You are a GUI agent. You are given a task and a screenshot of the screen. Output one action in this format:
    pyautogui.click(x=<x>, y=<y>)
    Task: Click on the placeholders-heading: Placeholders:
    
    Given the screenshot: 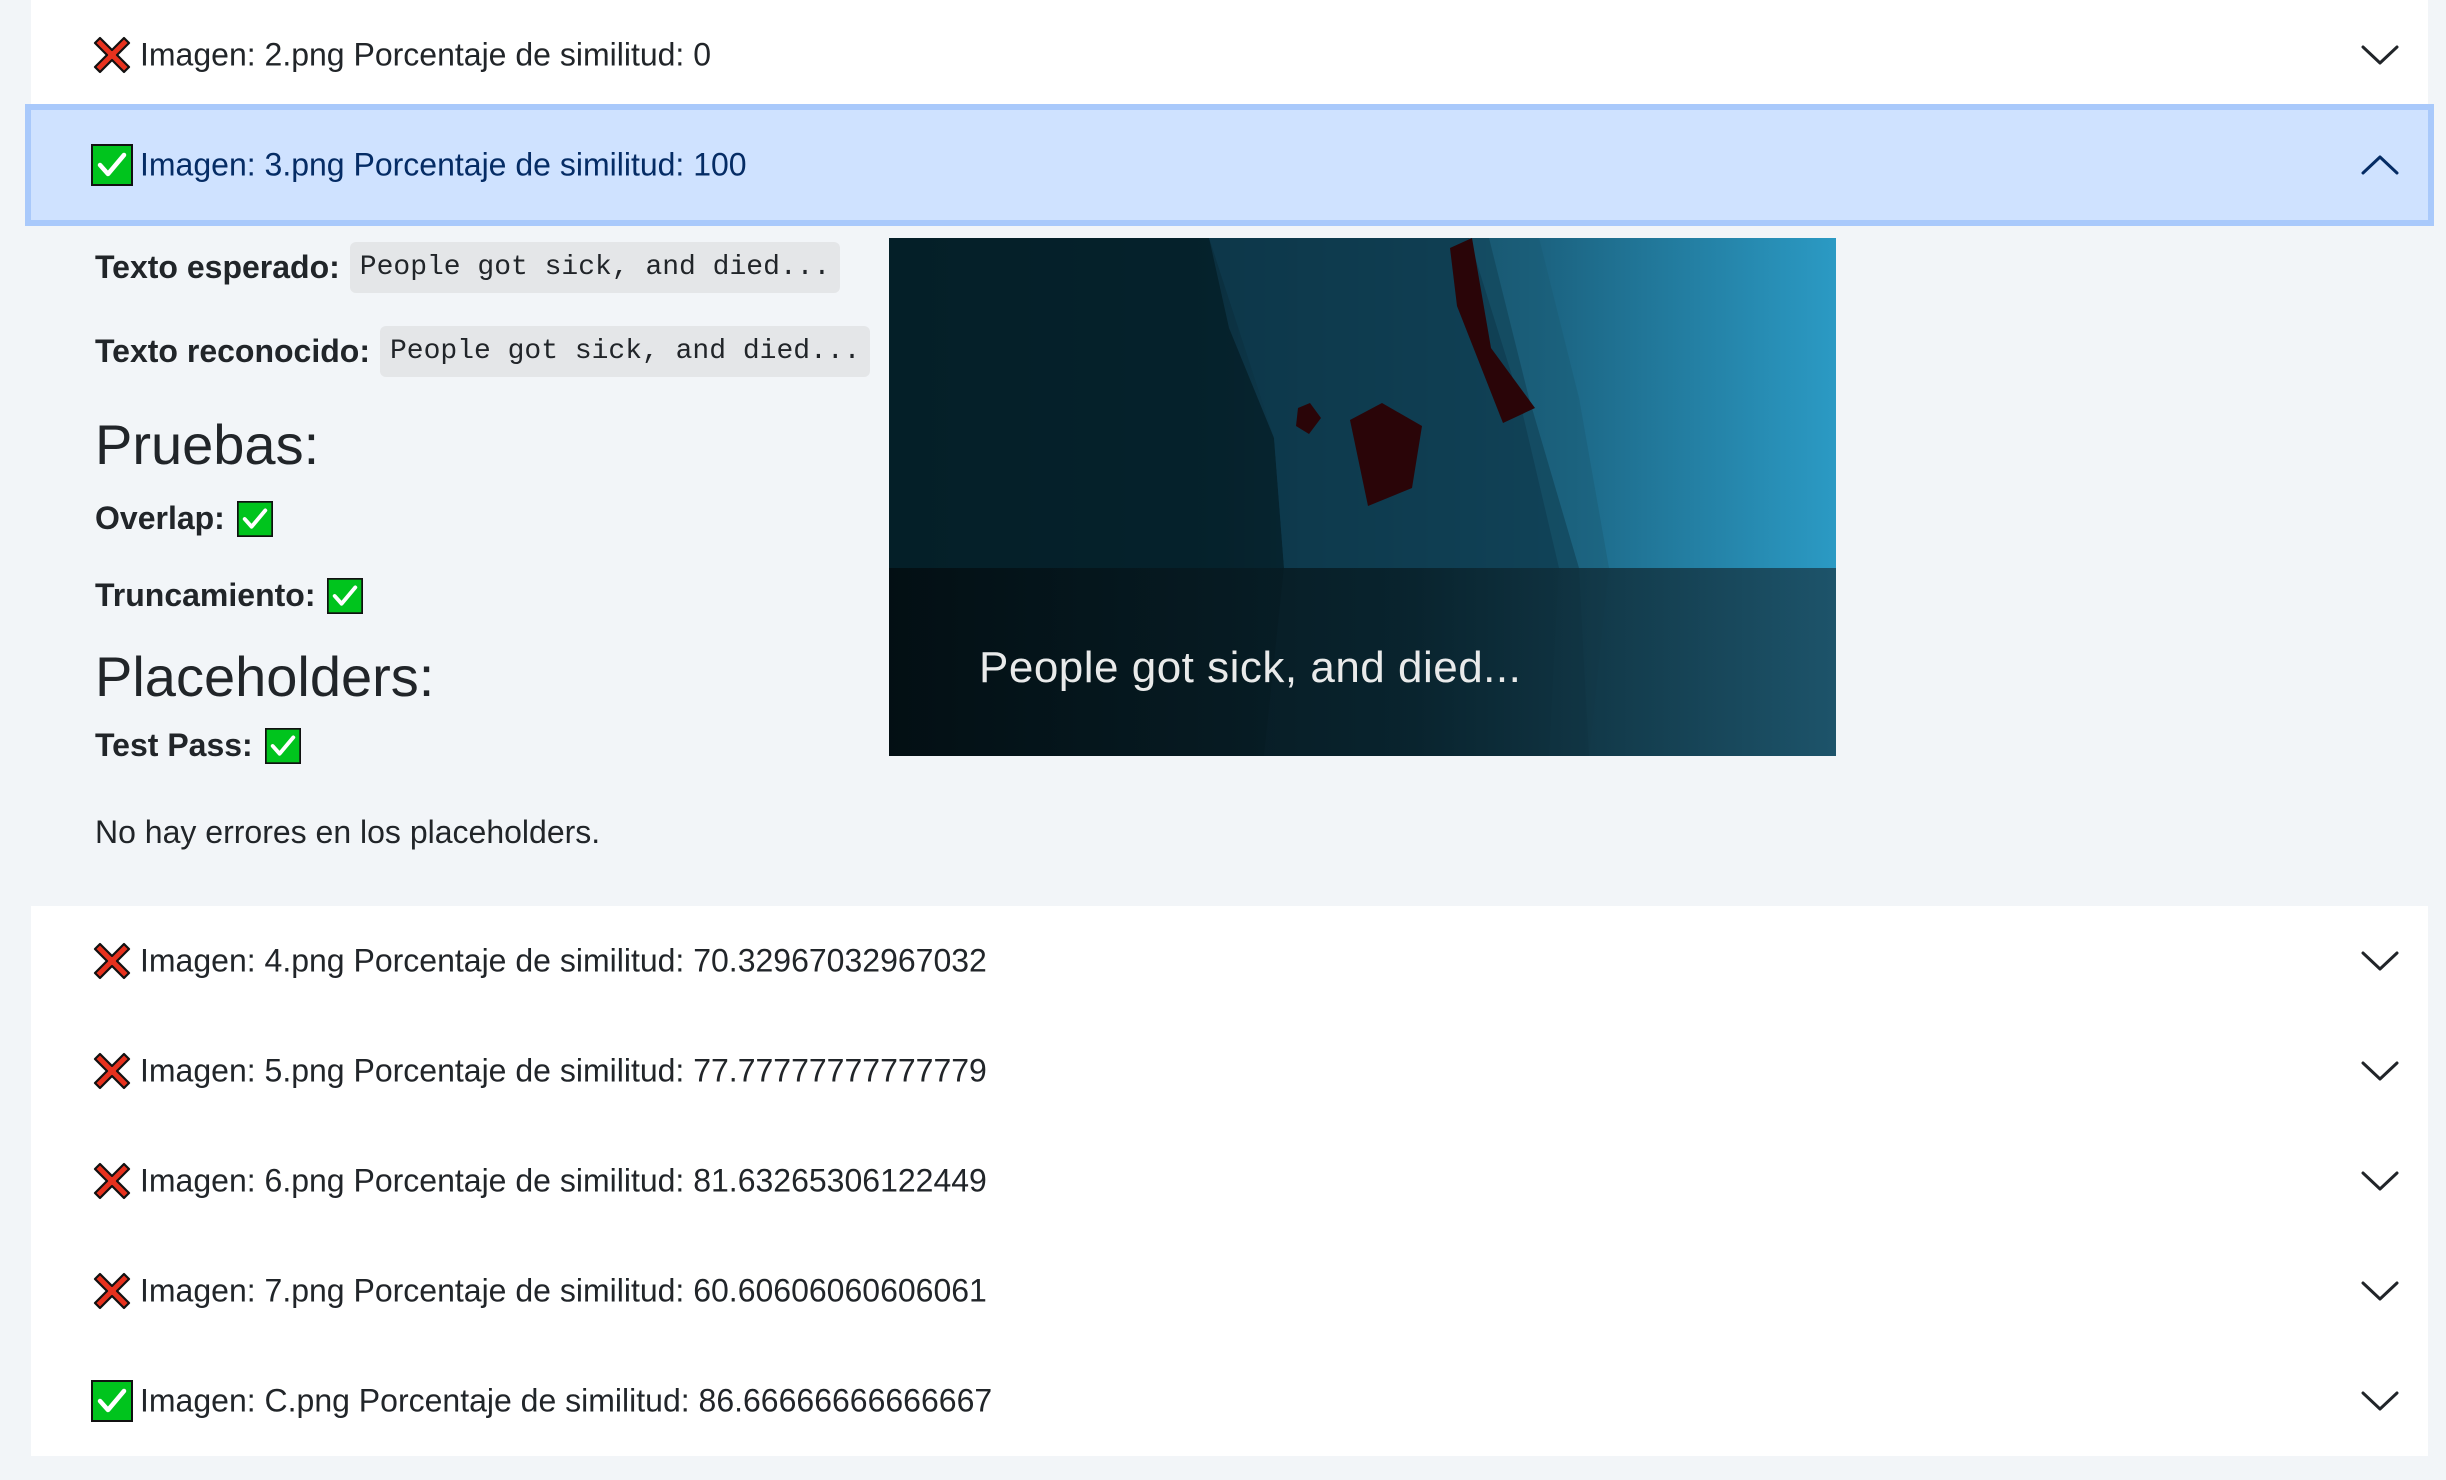 What is the action you would take?
    pyautogui.click(x=265, y=676)
    